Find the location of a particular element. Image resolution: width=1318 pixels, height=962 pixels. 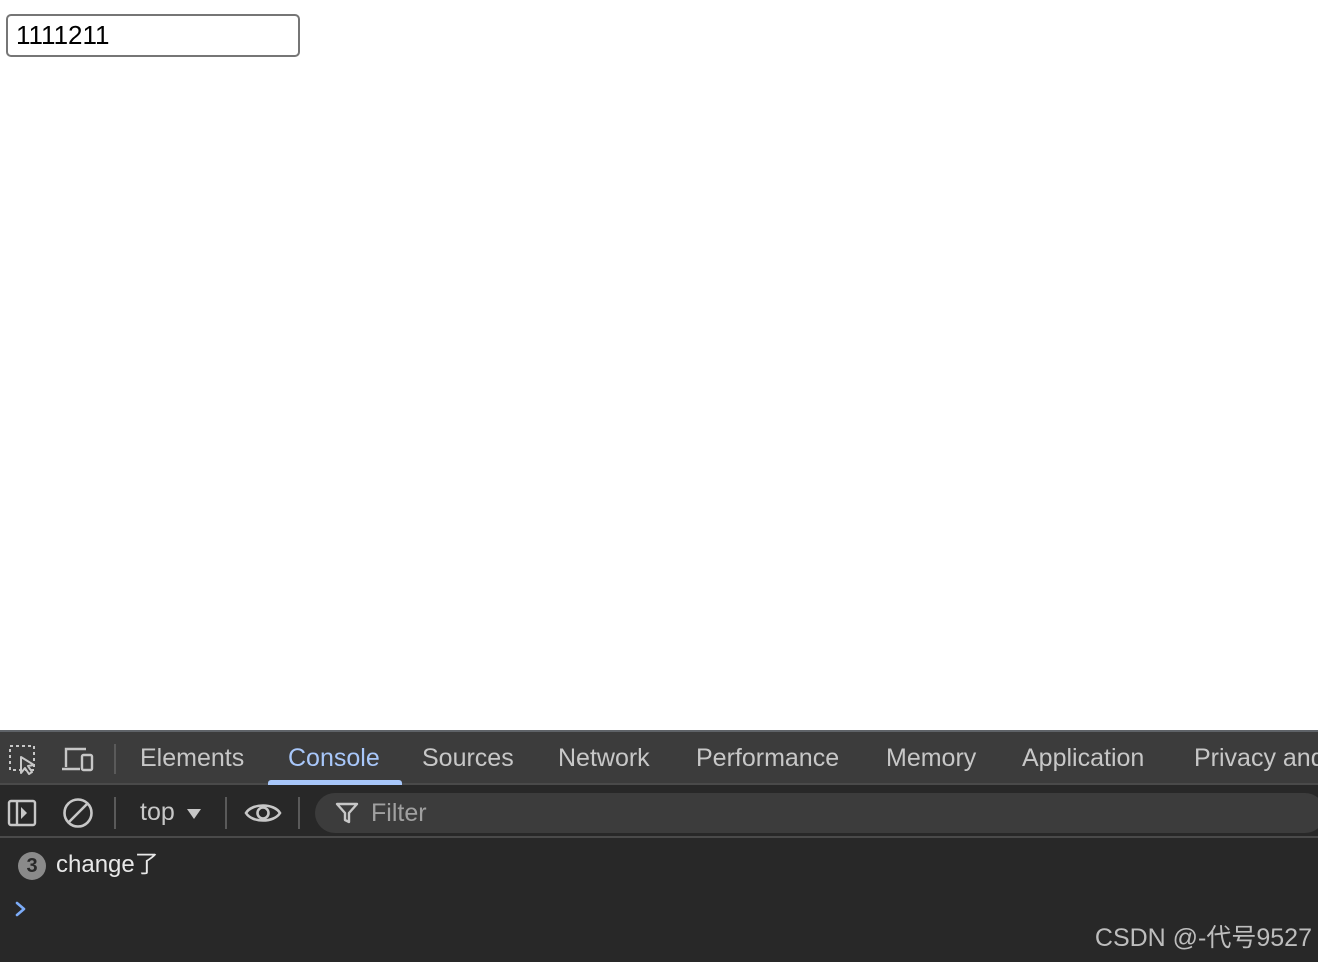

tab-sources: Sources is located at coordinates (468, 758).